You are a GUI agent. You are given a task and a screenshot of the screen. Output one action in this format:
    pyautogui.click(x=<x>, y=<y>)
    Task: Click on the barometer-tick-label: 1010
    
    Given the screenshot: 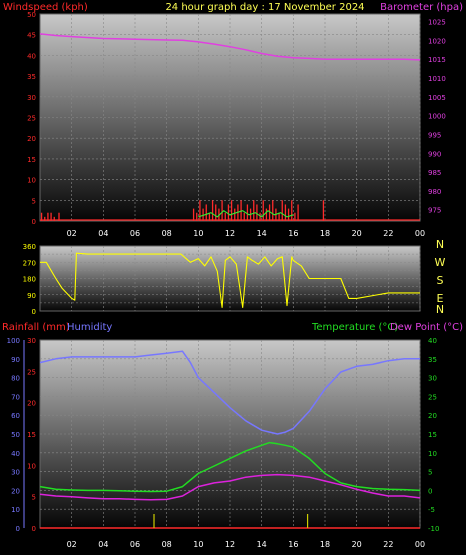 What is the action you would take?
    pyautogui.click(x=437, y=79)
    